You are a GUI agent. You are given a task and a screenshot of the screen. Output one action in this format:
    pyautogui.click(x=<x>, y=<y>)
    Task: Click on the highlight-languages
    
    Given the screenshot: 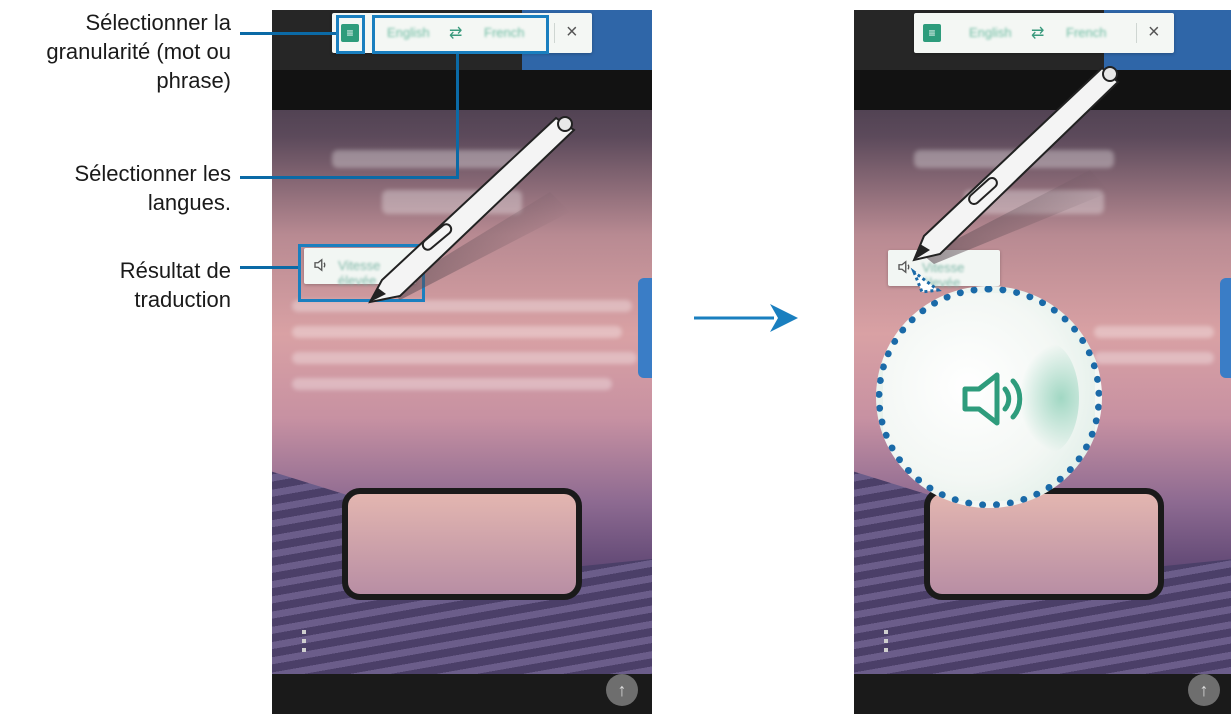 What is the action you would take?
    pyautogui.click(x=460, y=34)
    